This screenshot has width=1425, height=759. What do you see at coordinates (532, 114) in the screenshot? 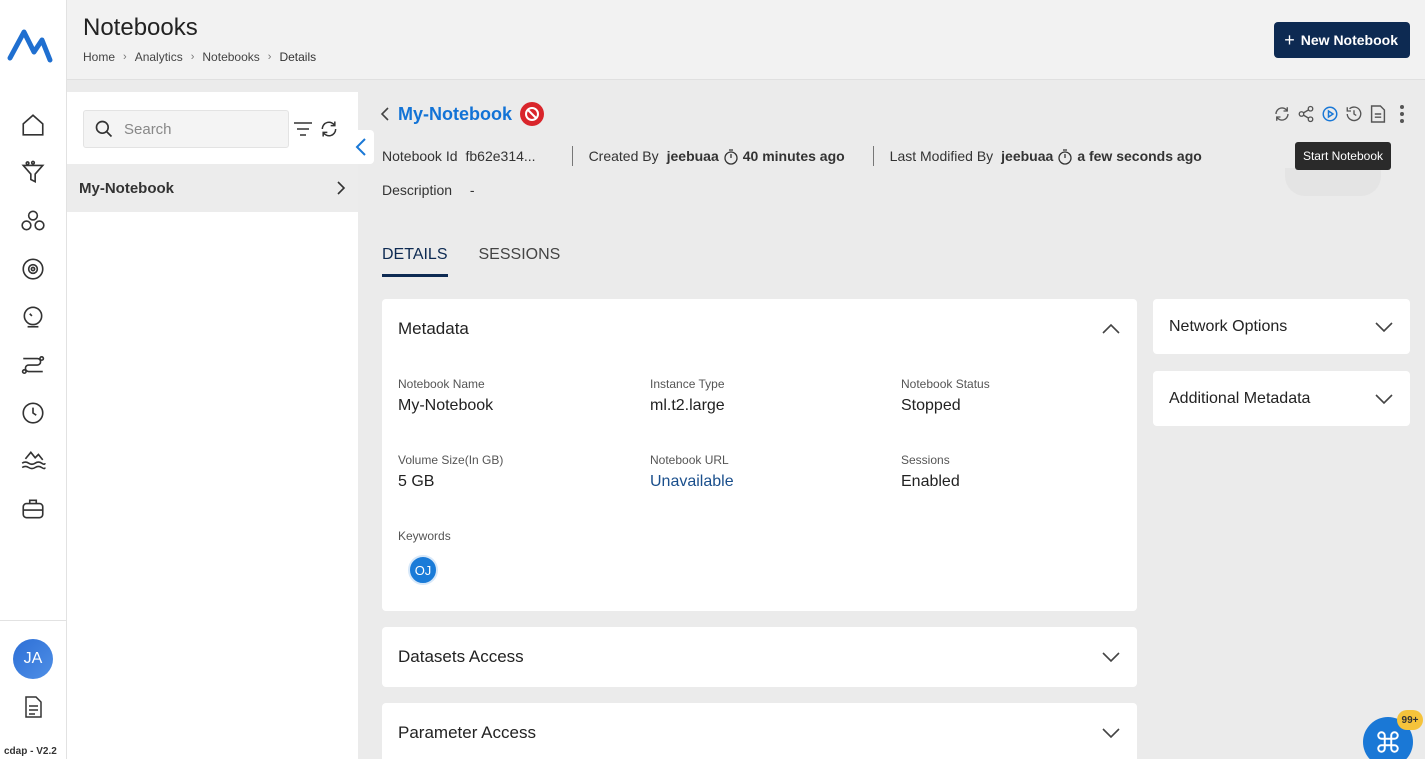
I see `stopped-status-icon` at bounding box center [532, 114].